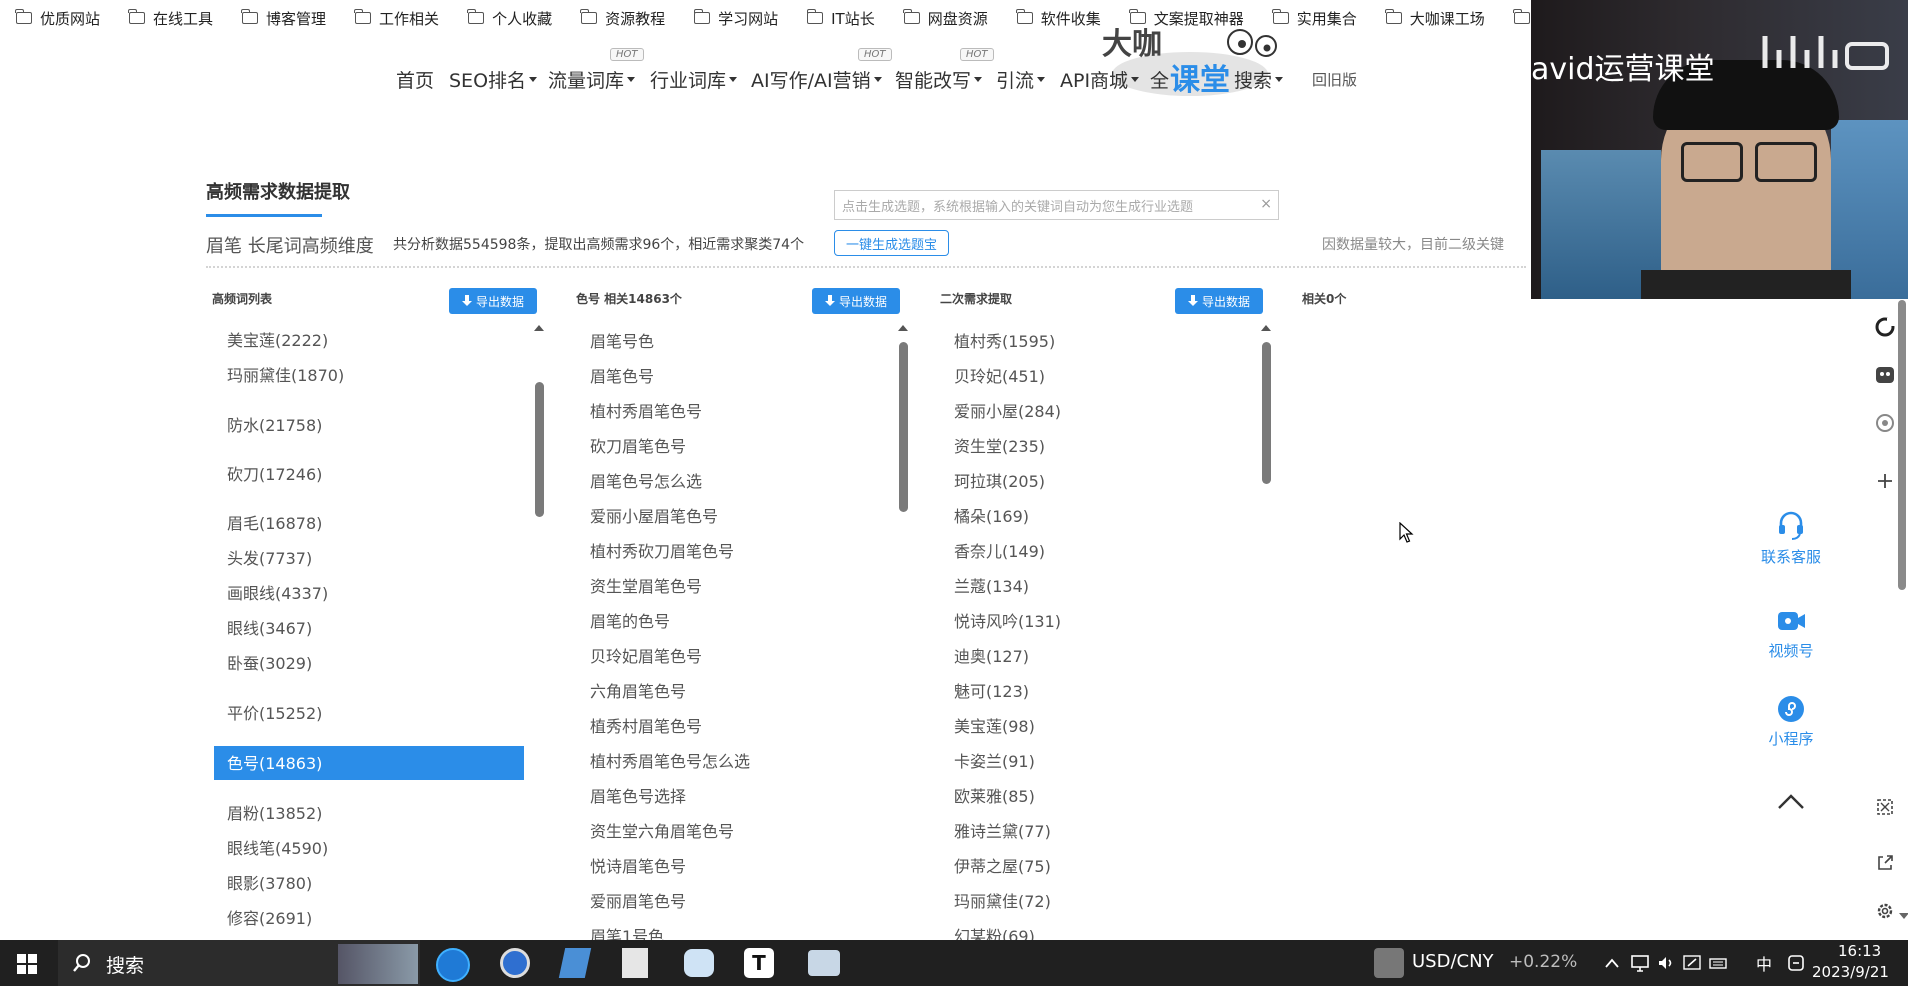  I want to click on screenshot-icon, so click(1885, 807).